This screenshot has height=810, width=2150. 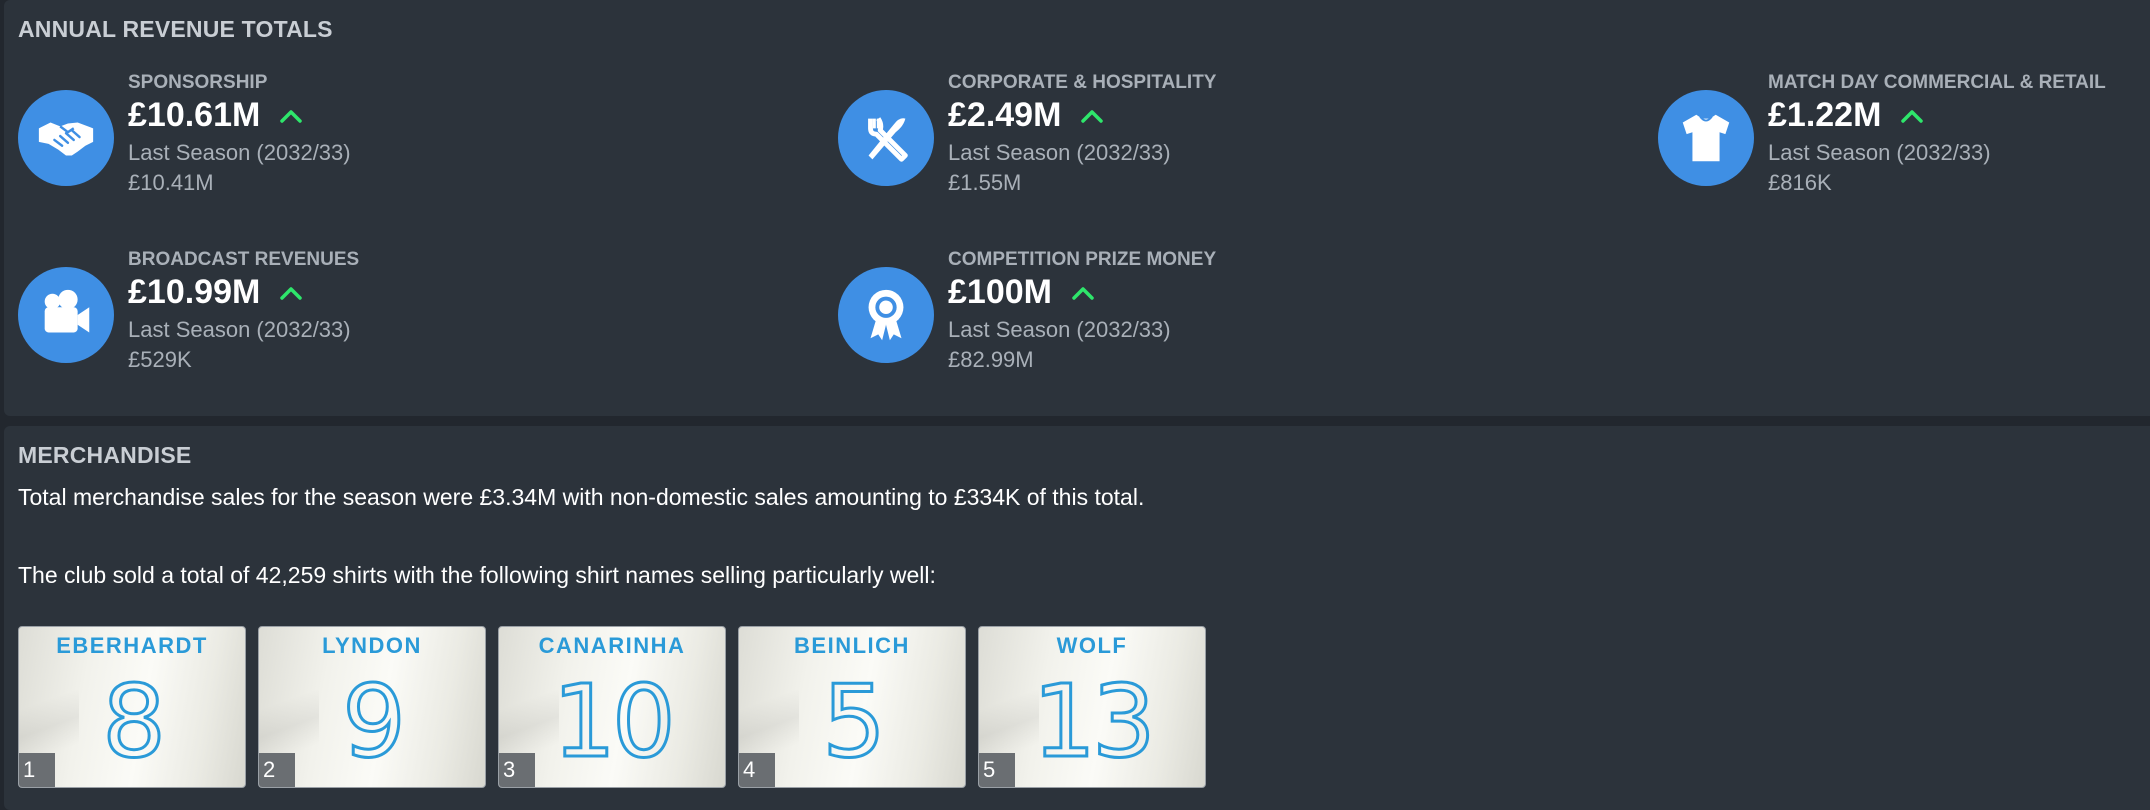 I want to click on shirt-rank-badge: 5, so click(x=997, y=770).